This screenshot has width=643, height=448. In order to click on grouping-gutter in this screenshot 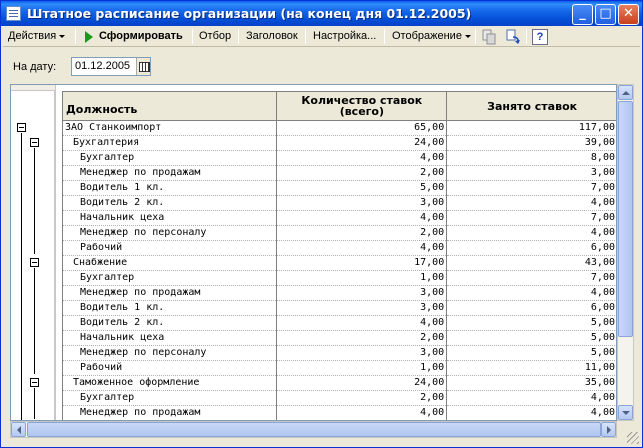, I will do `click(33, 252)`.